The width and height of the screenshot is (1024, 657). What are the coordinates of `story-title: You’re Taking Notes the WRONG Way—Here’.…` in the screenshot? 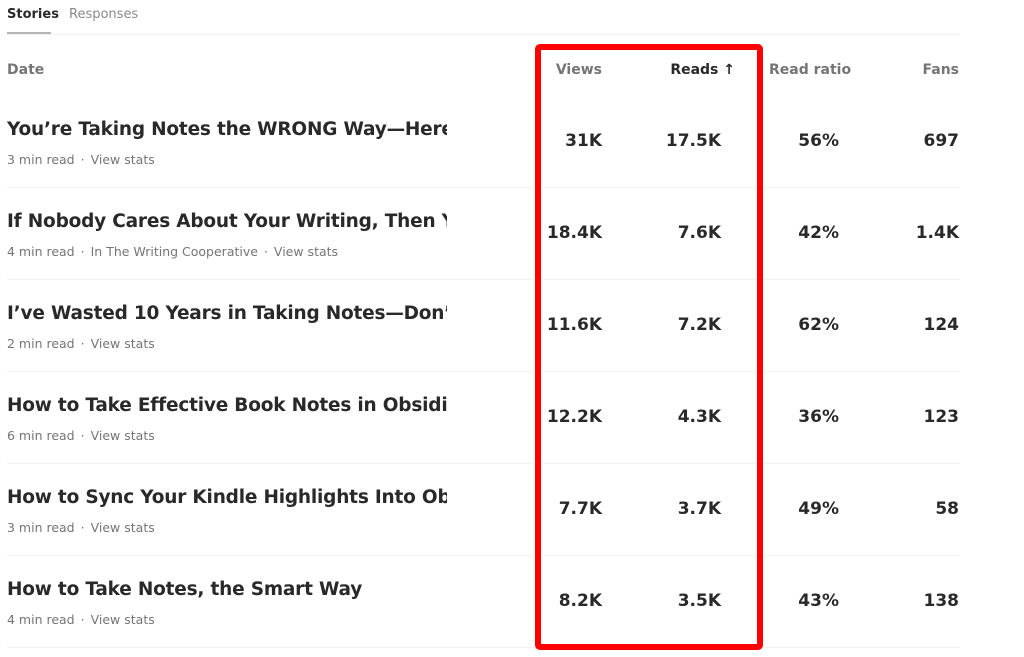 It's located at (227, 129).